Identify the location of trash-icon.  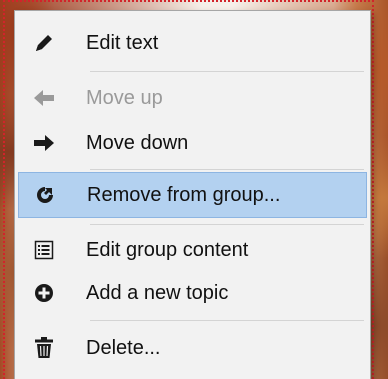
(44, 348).